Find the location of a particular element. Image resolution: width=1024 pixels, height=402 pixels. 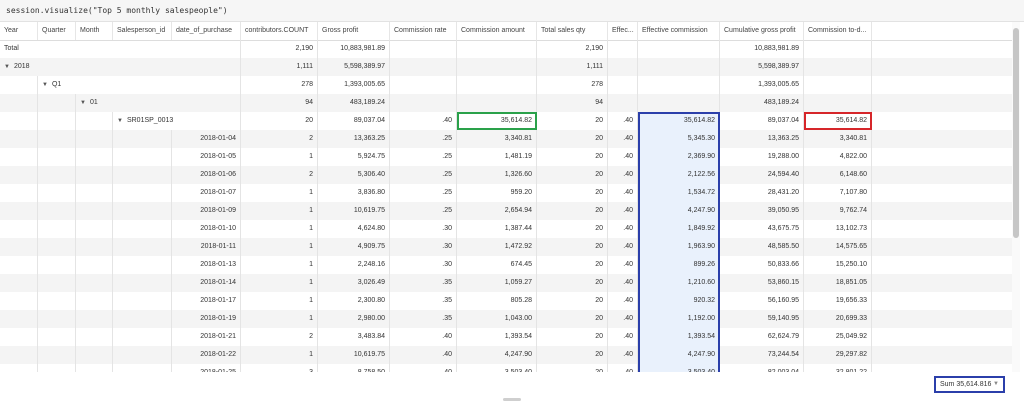

column-header: Cumulative gross profit is located at coordinates (762, 31).